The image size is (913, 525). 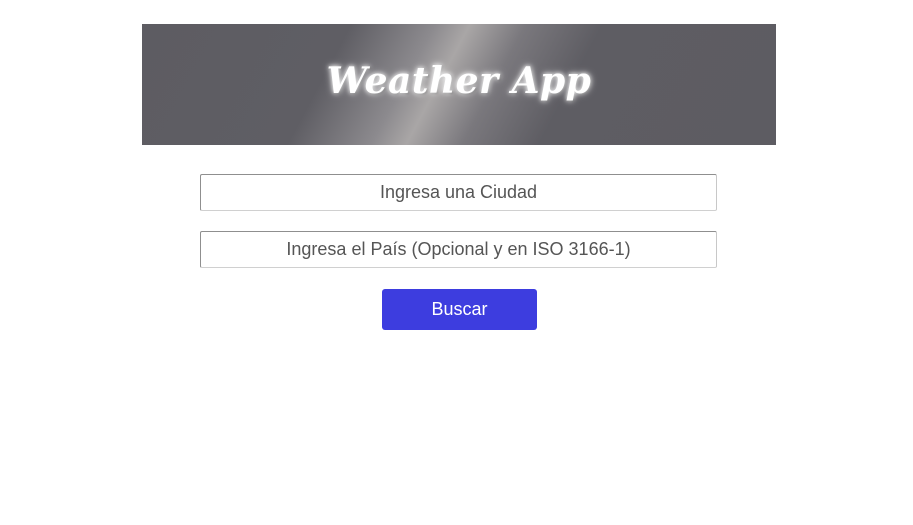 What do you see at coordinates (458, 192) in the screenshot?
I see `city-input` at bounding box center [458, 192].